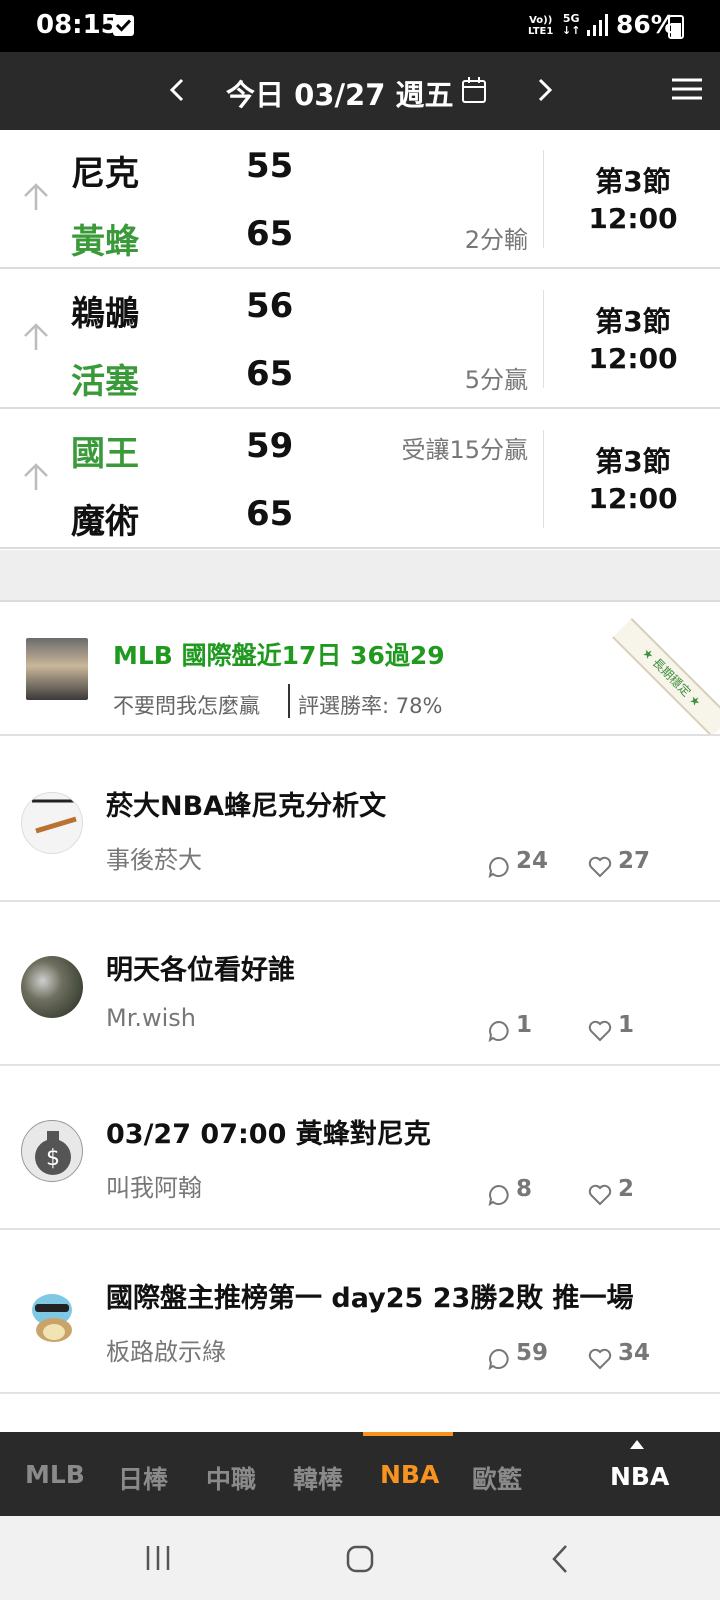  What do you see at coordinates (687, 89) in the screenshot?
I see `menu-icon` at bounding box center [687, 89].